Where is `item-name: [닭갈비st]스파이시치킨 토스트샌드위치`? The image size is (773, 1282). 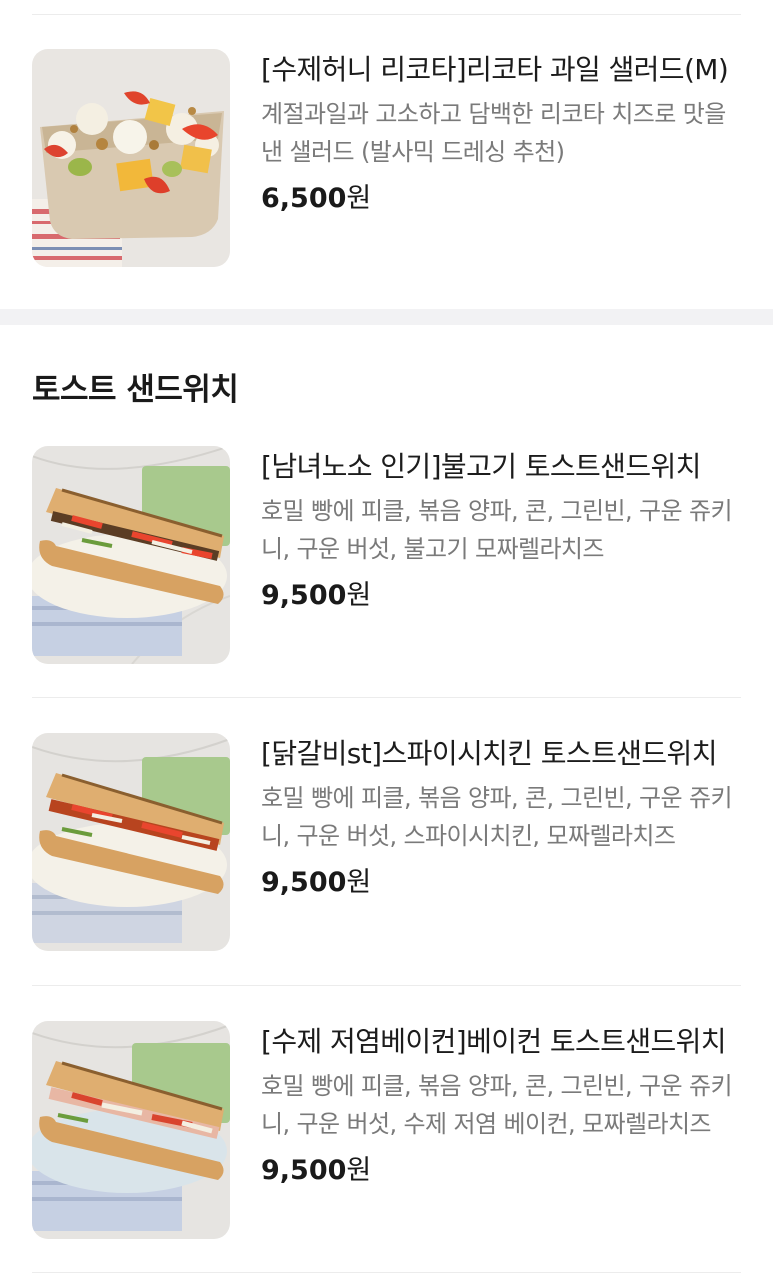 item-name: [닭갈비st]스파이시치킨 토스트샌드위치 is located at coordinates (501, 754).